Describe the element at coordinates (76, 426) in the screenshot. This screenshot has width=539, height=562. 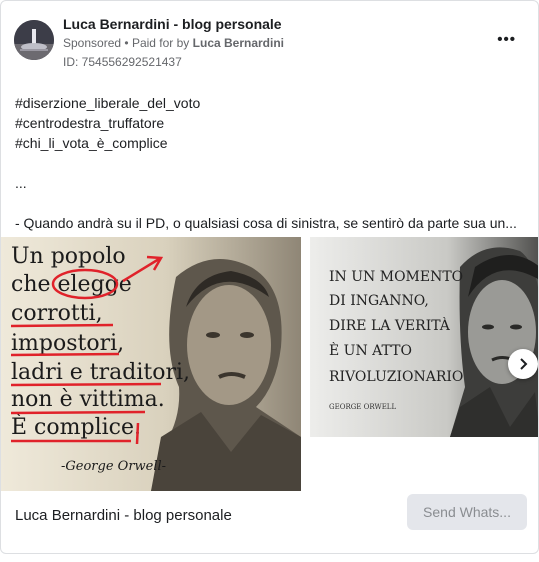
I see `quote1-line: È complice.` at that location.